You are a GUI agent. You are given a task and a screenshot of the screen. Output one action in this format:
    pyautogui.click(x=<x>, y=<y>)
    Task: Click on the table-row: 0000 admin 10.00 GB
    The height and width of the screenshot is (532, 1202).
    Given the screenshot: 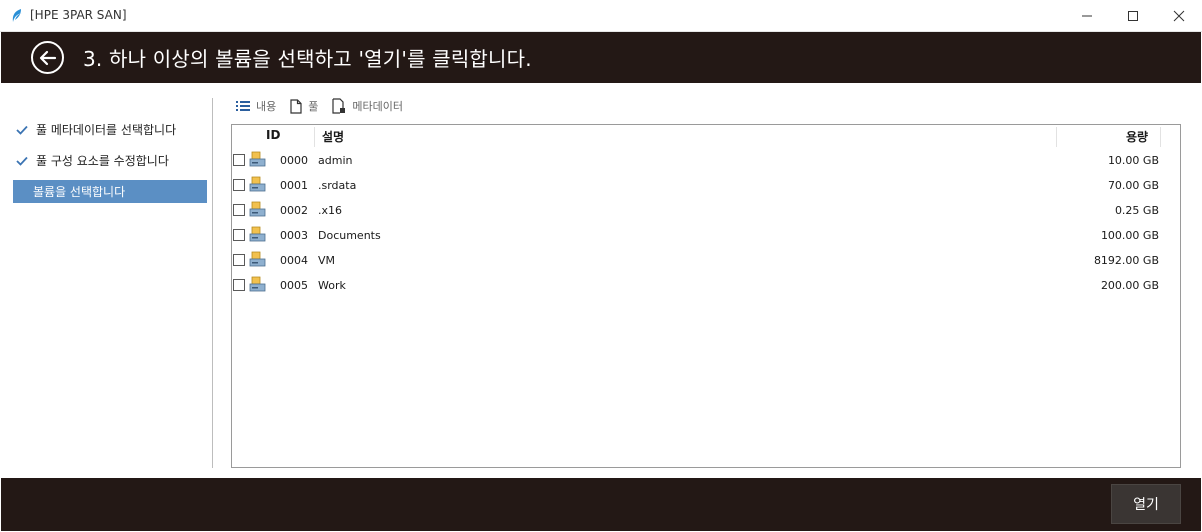 What is the action you would take?
    pyautogui.click(x=706, y=159)
    